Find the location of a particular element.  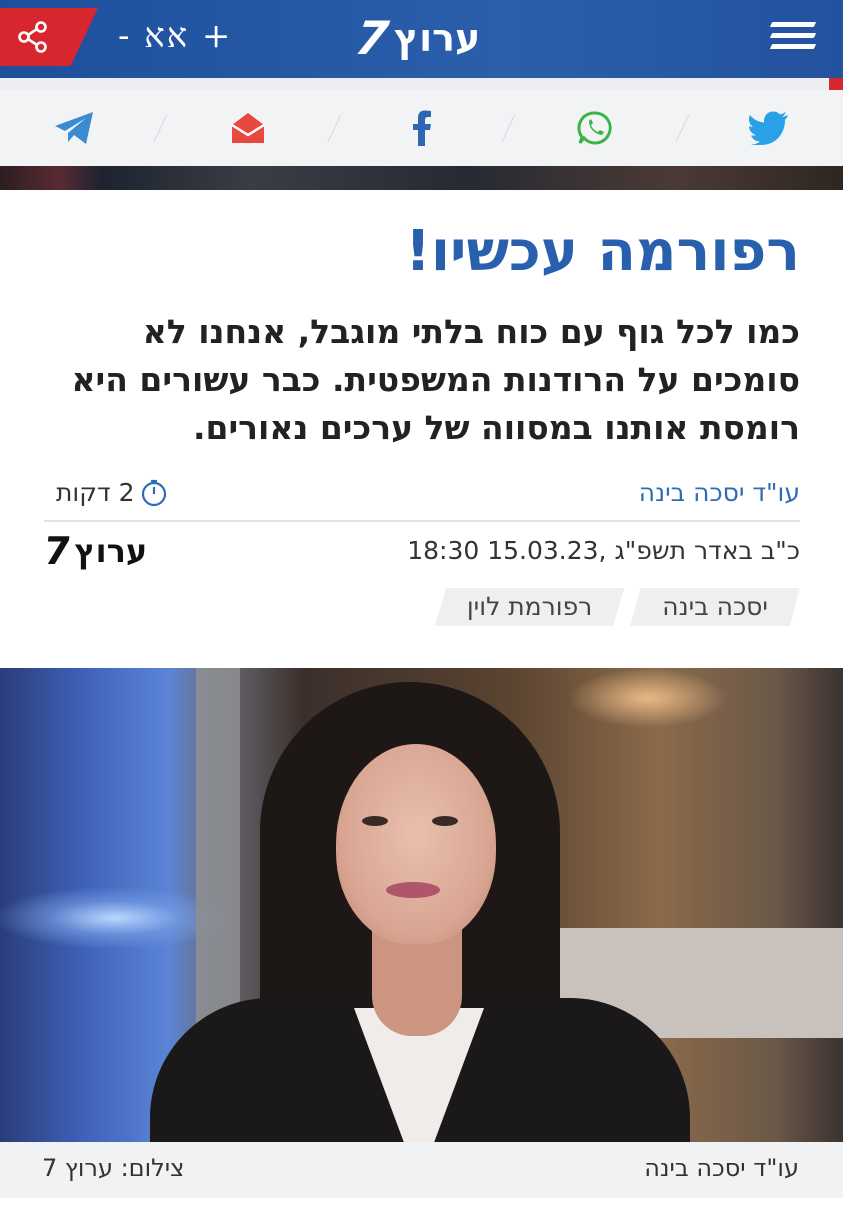

photo-caption: עו"ד יסכה בינה צילום: ערוץ 7 is located at coordinates (421, 1170).